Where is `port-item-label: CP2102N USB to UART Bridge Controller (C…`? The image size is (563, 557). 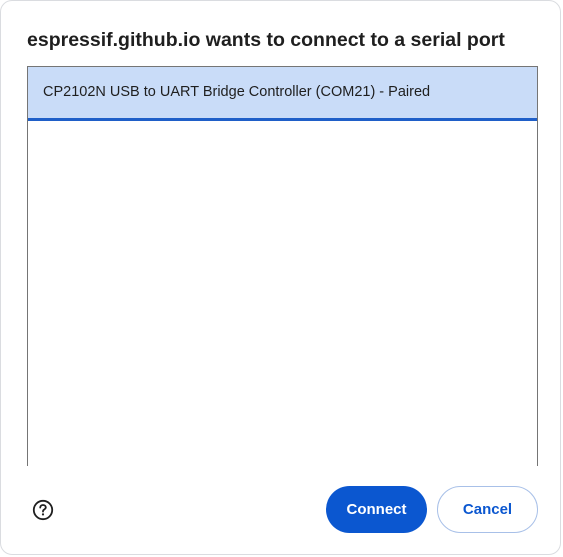 port-item-label: CP2102N USB to UART Bridge Controller (C… is located at coordinates (237, 92).